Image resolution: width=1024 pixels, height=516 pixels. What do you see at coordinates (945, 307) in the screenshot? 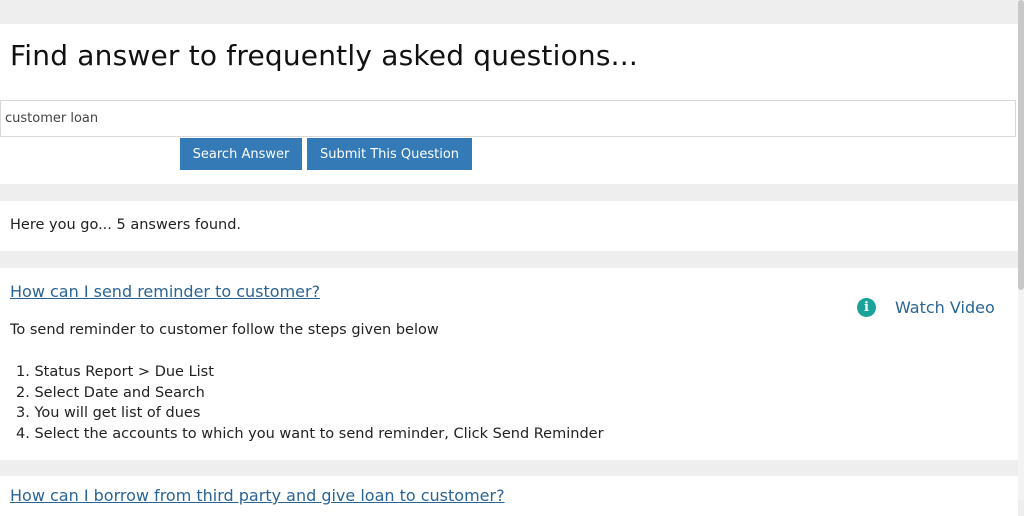
I see `watch-video-label: Watch Video` at bounding box center [945, 307].